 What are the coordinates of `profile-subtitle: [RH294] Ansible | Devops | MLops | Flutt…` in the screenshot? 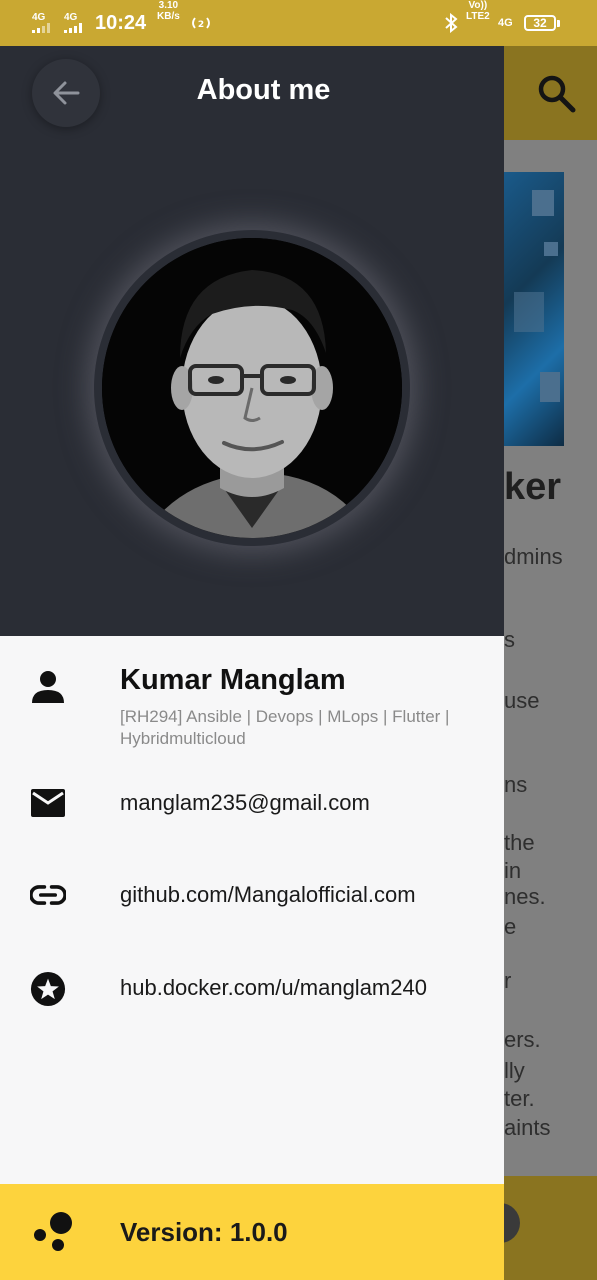 It's located at (285, 727).